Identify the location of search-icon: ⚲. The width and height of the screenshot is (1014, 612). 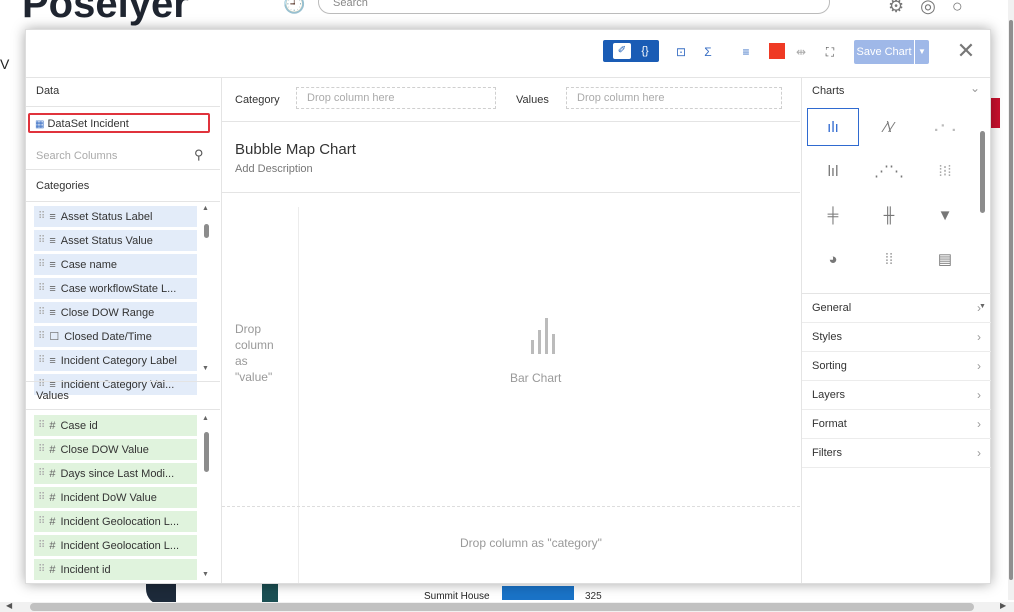
(199, 155).